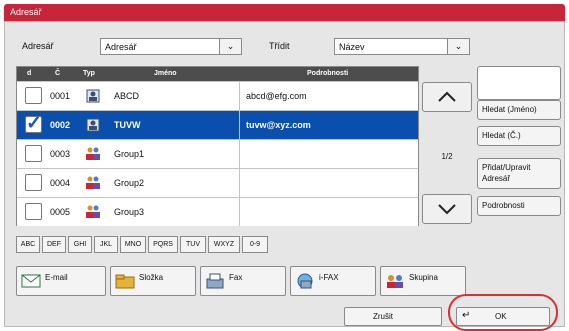  What do you see at coordinates (329, 277) in the screenshot?
I see `ifax-label: i-FAX` at bounding box center [329, 277].